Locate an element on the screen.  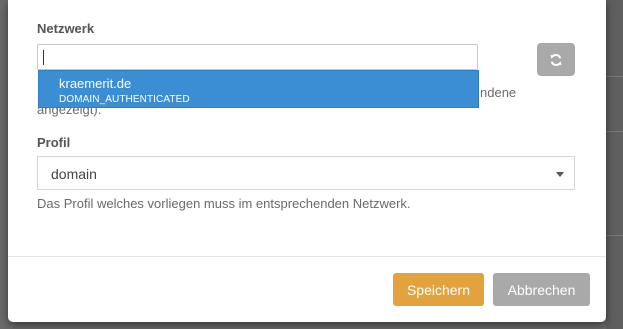
text-caret is located at coordinates (43, 57).